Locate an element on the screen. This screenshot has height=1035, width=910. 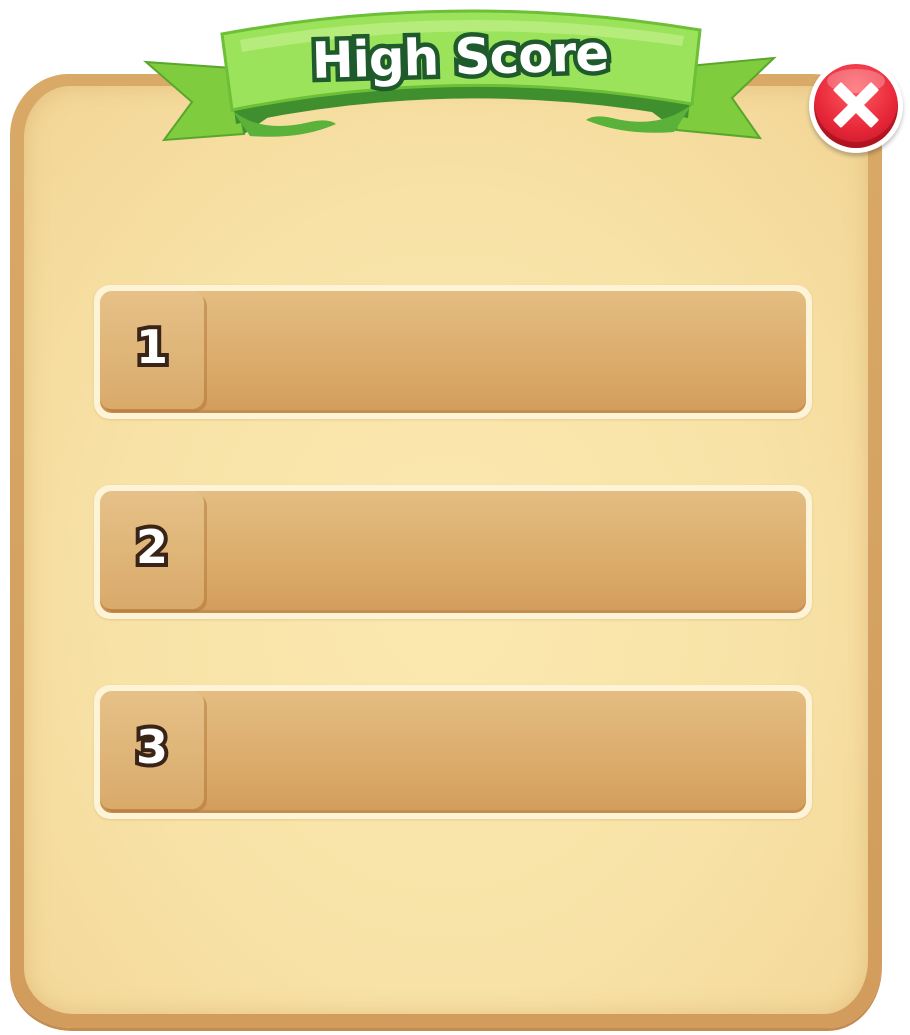
score-row-1: 1 is located at coordinates (453, 352).